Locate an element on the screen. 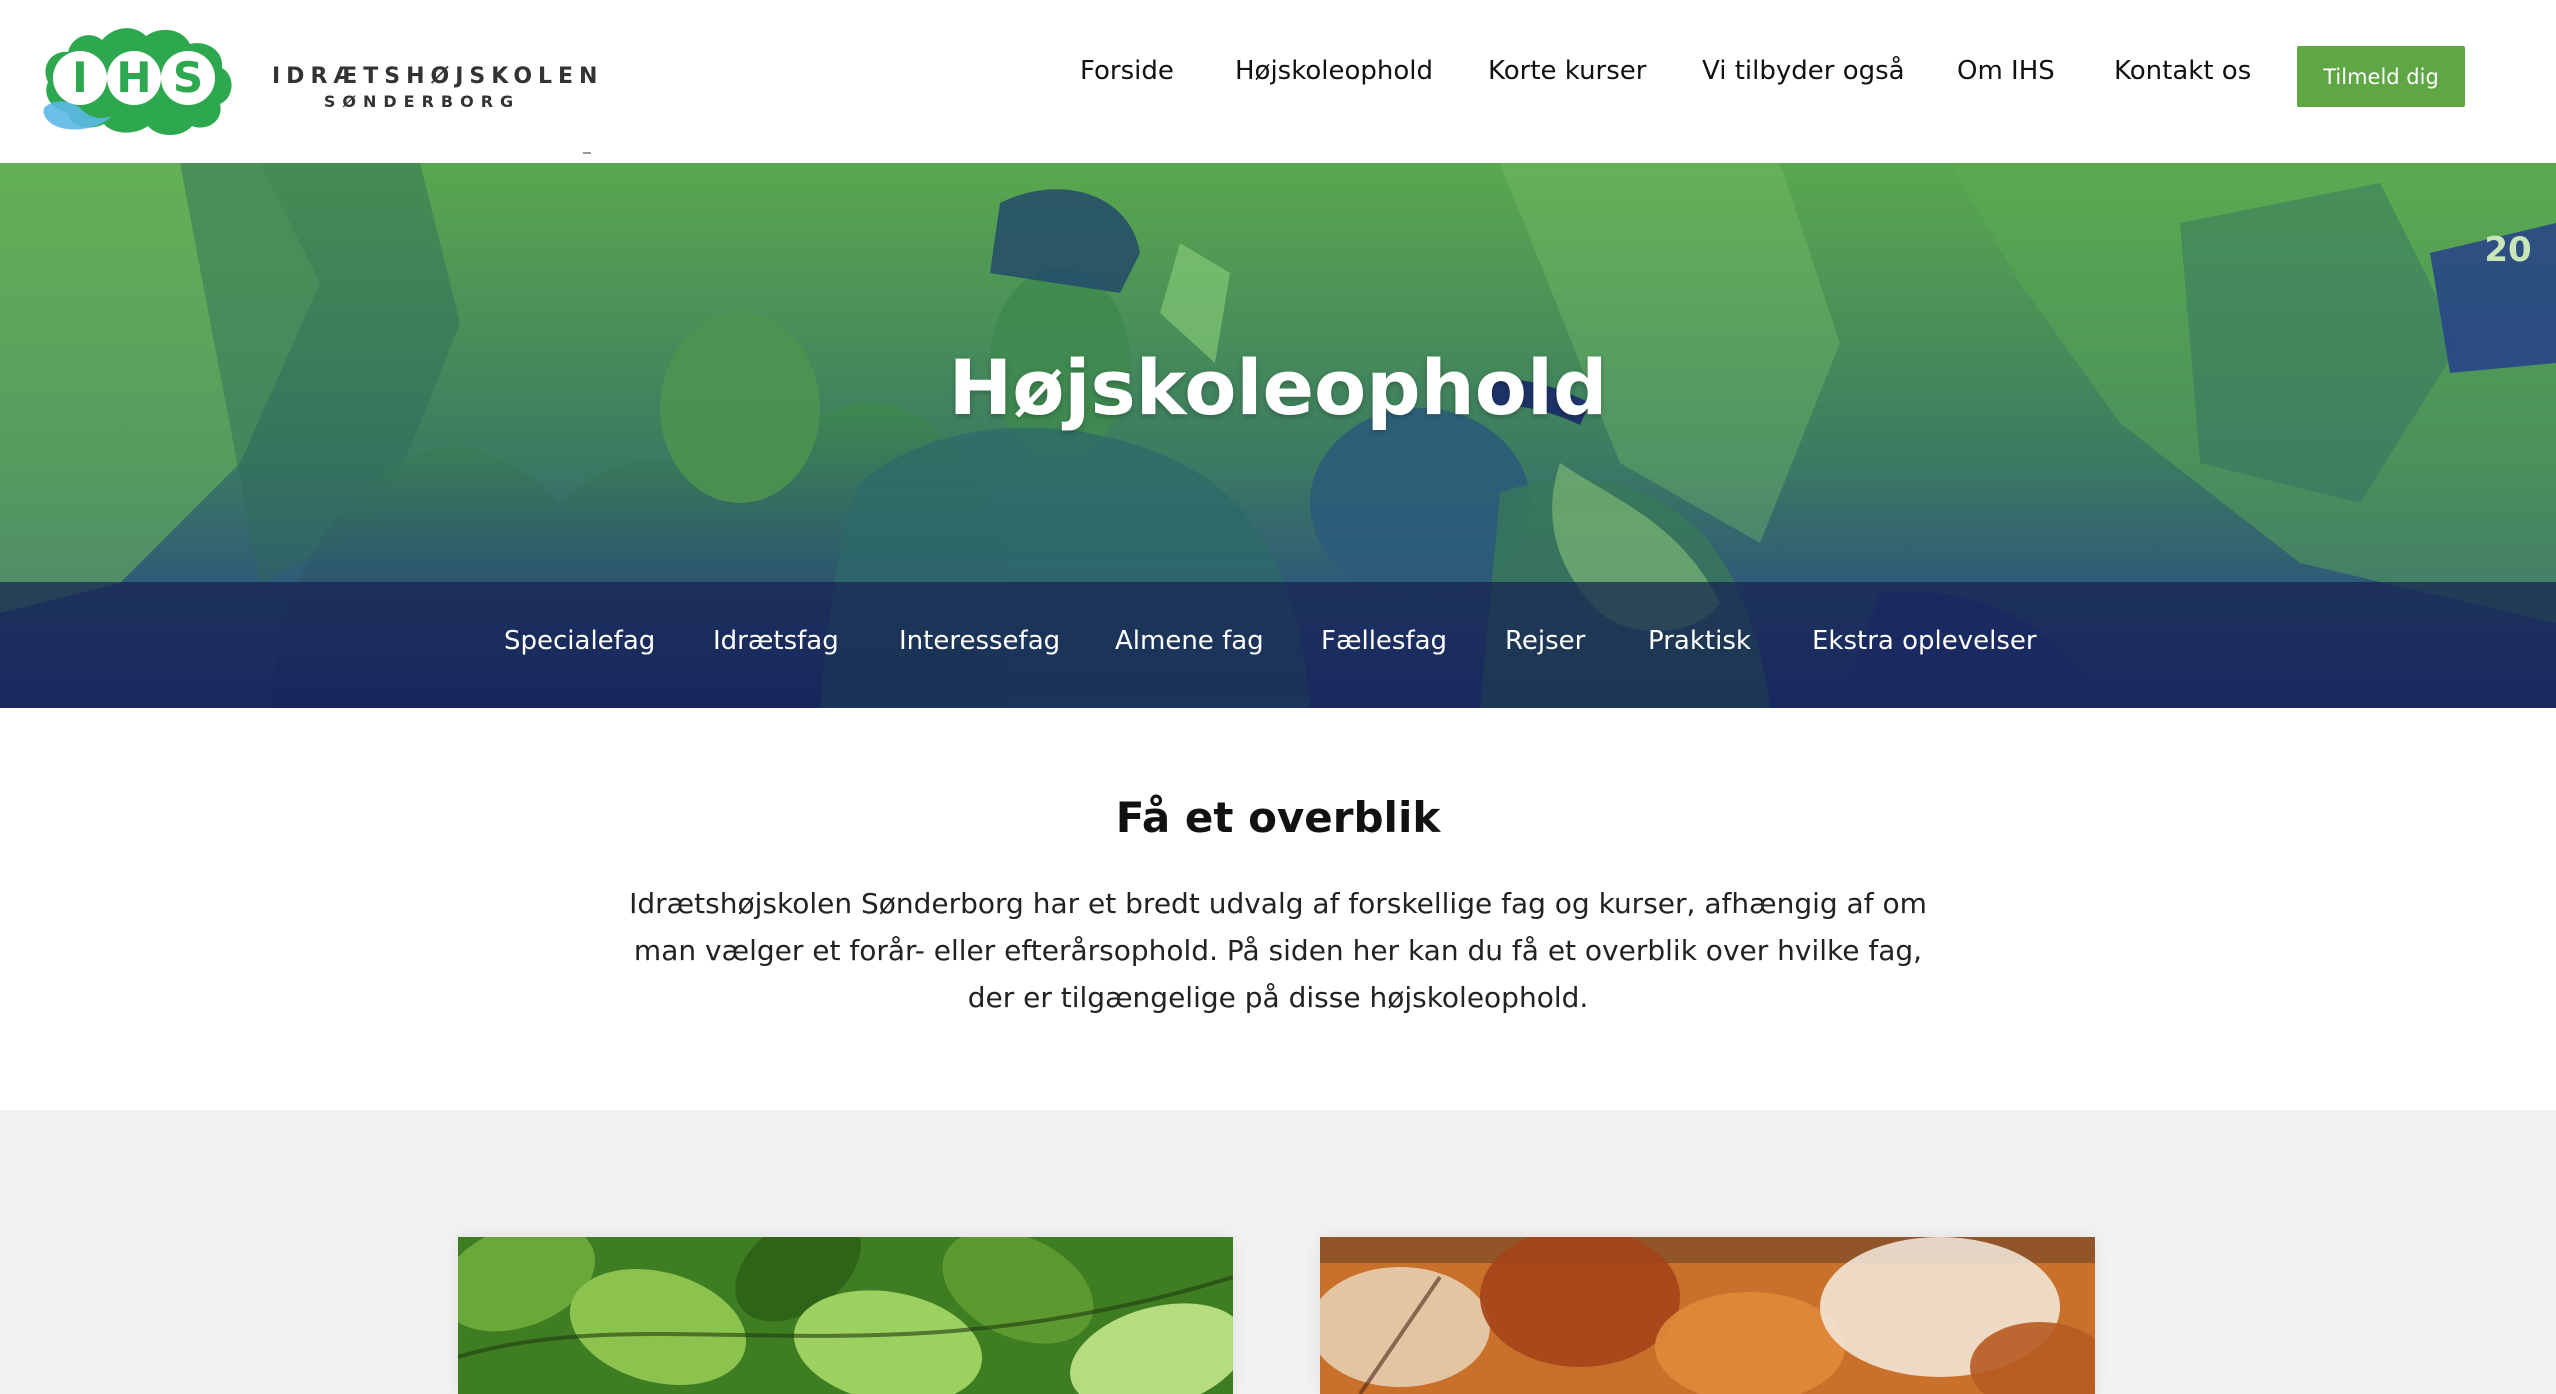 The height and width of the screenshot is (1394, 2556). signup-button: Tilmeld dig is located at coordinates (2381, 76).